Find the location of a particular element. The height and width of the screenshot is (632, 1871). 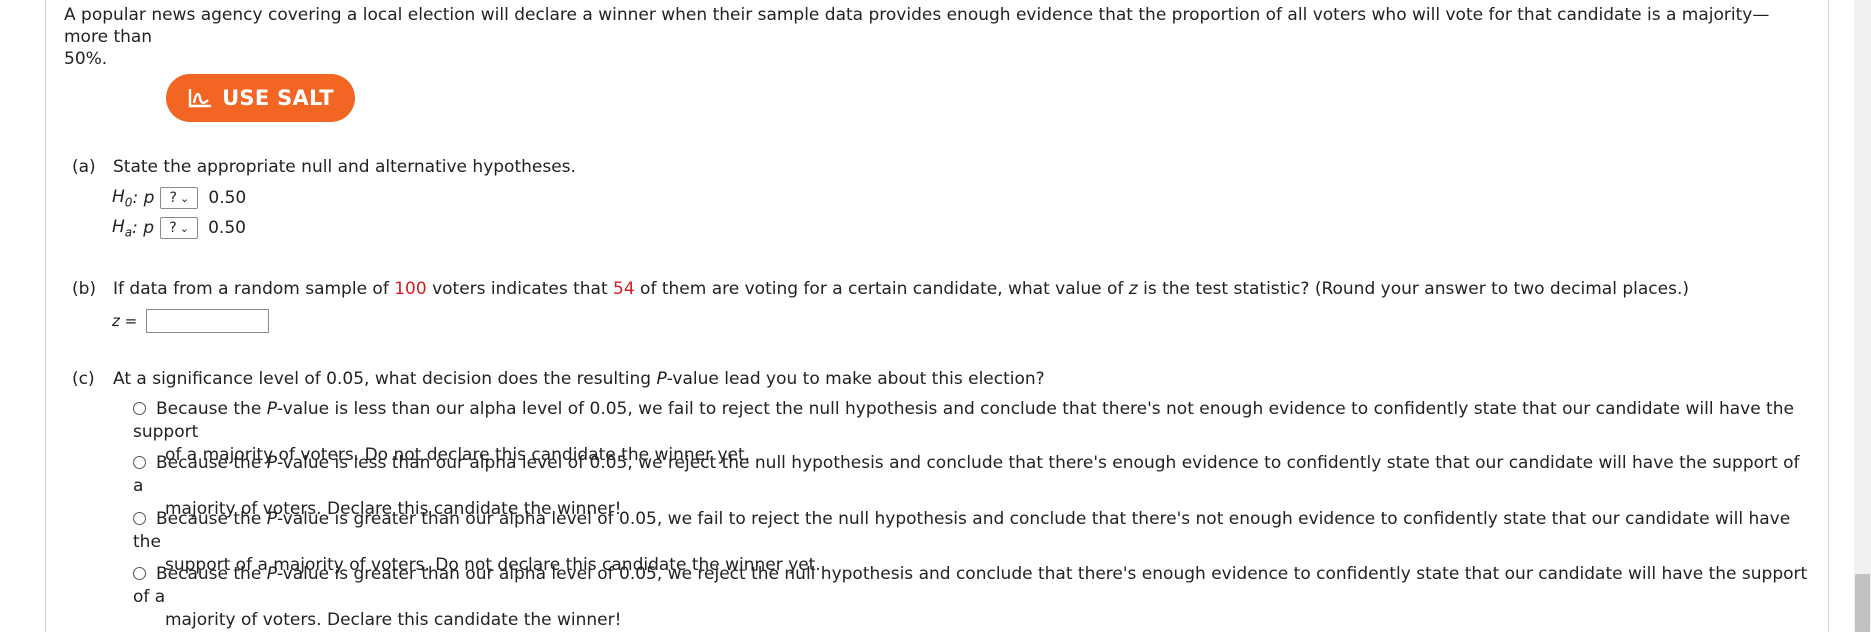

part-a-label: (a) is located at coordinates (84, 167).